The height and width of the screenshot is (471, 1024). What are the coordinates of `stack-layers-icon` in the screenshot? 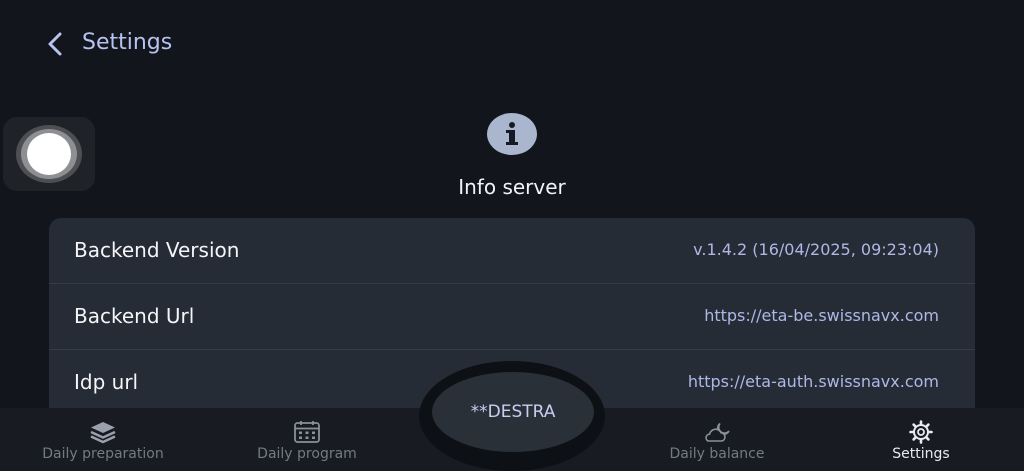 It's located at (103, 433).